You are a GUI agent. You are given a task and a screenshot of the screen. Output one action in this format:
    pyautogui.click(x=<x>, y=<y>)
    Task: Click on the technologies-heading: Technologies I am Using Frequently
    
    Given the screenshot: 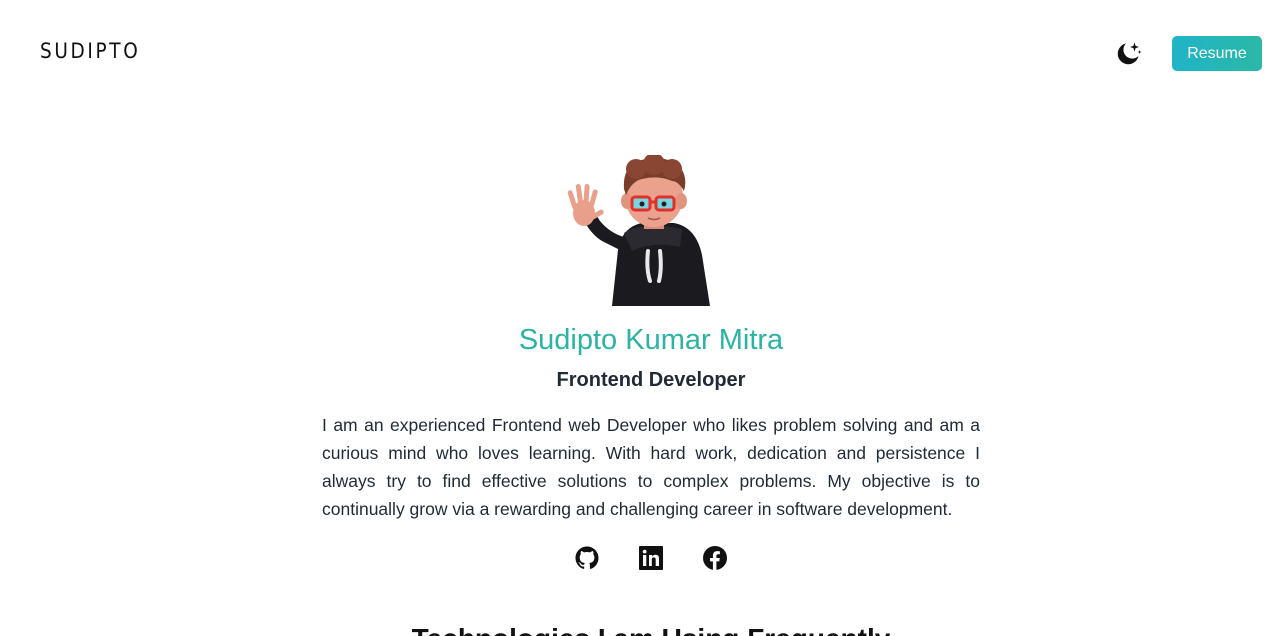 What is the action you would take?
    pyautogui.click(x=643, y=629)
    